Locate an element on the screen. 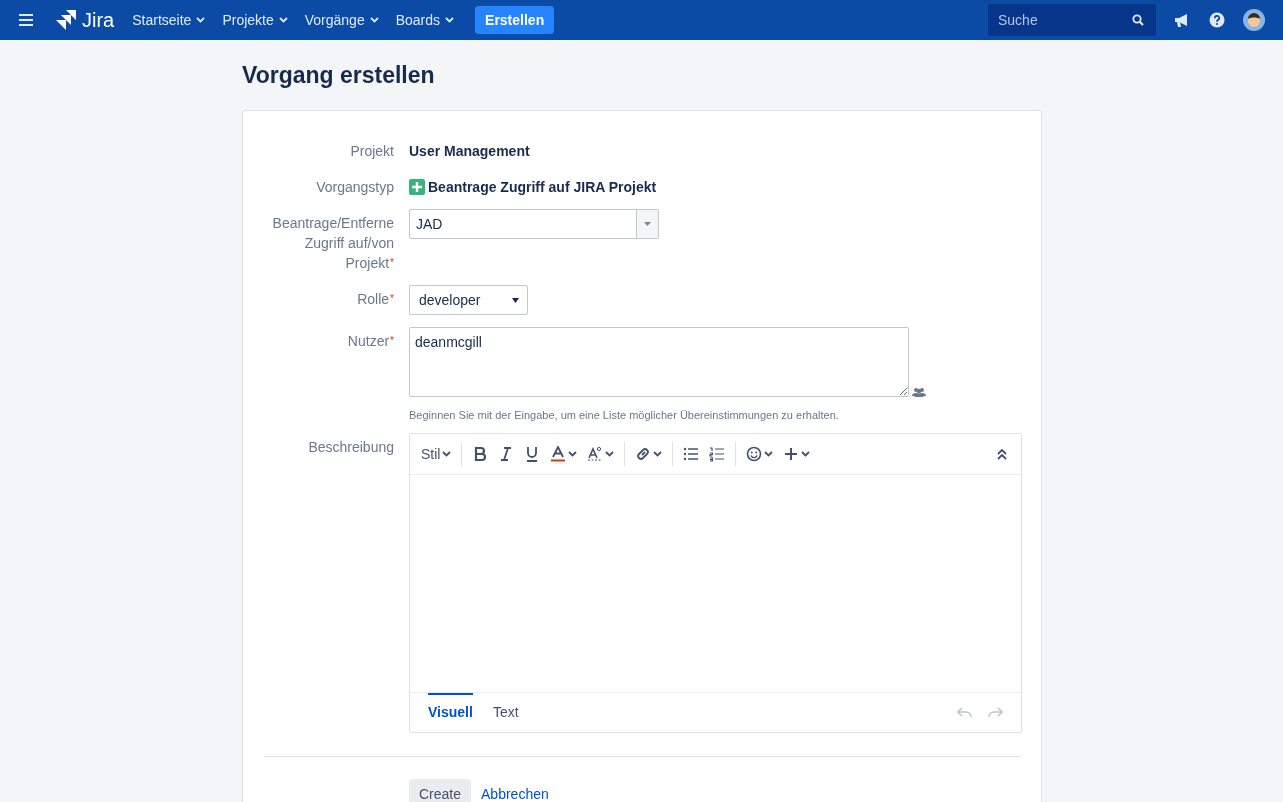 This screenshot has width=1283, height=802. plus-square-icon is located at coordinates (417, 187).